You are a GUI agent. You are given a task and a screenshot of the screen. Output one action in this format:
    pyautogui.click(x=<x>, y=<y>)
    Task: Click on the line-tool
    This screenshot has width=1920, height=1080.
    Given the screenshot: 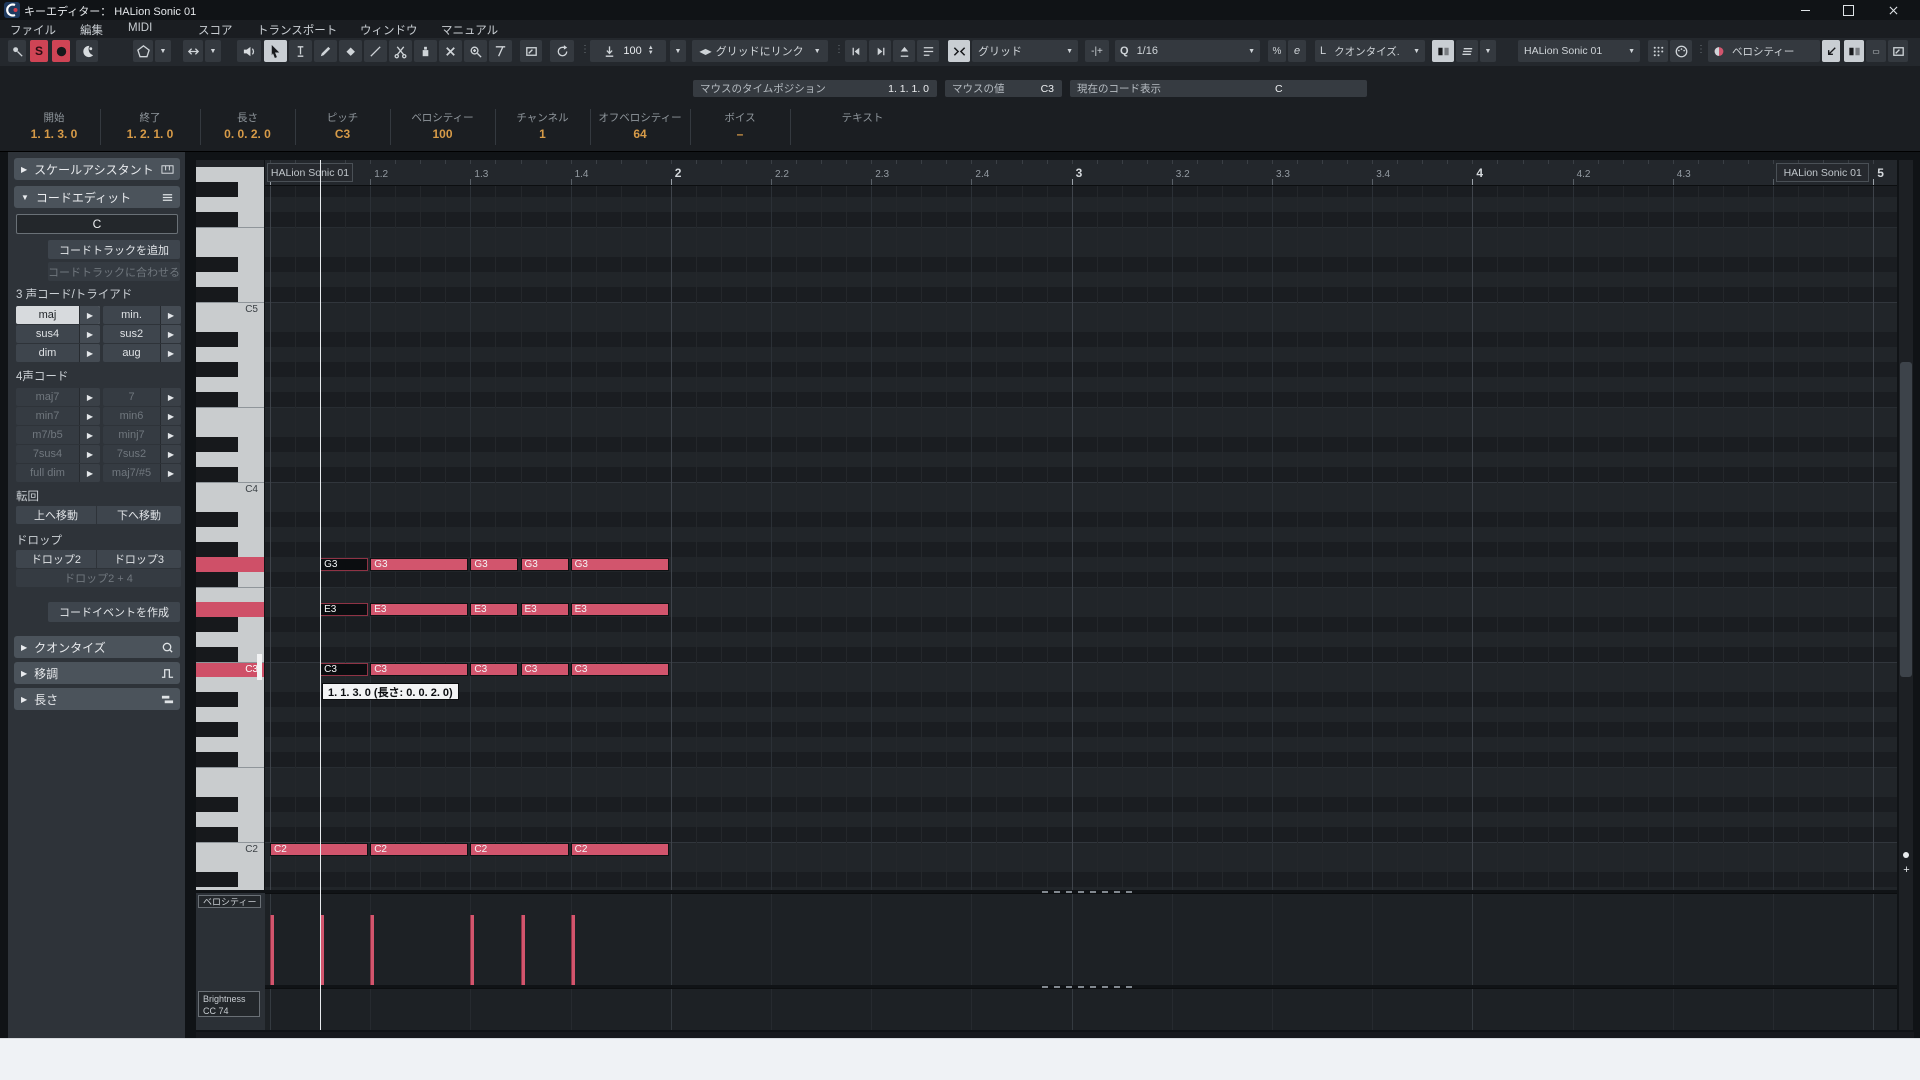 What is the action you would take?
    pyautogui.click(x=375, y=51)
    